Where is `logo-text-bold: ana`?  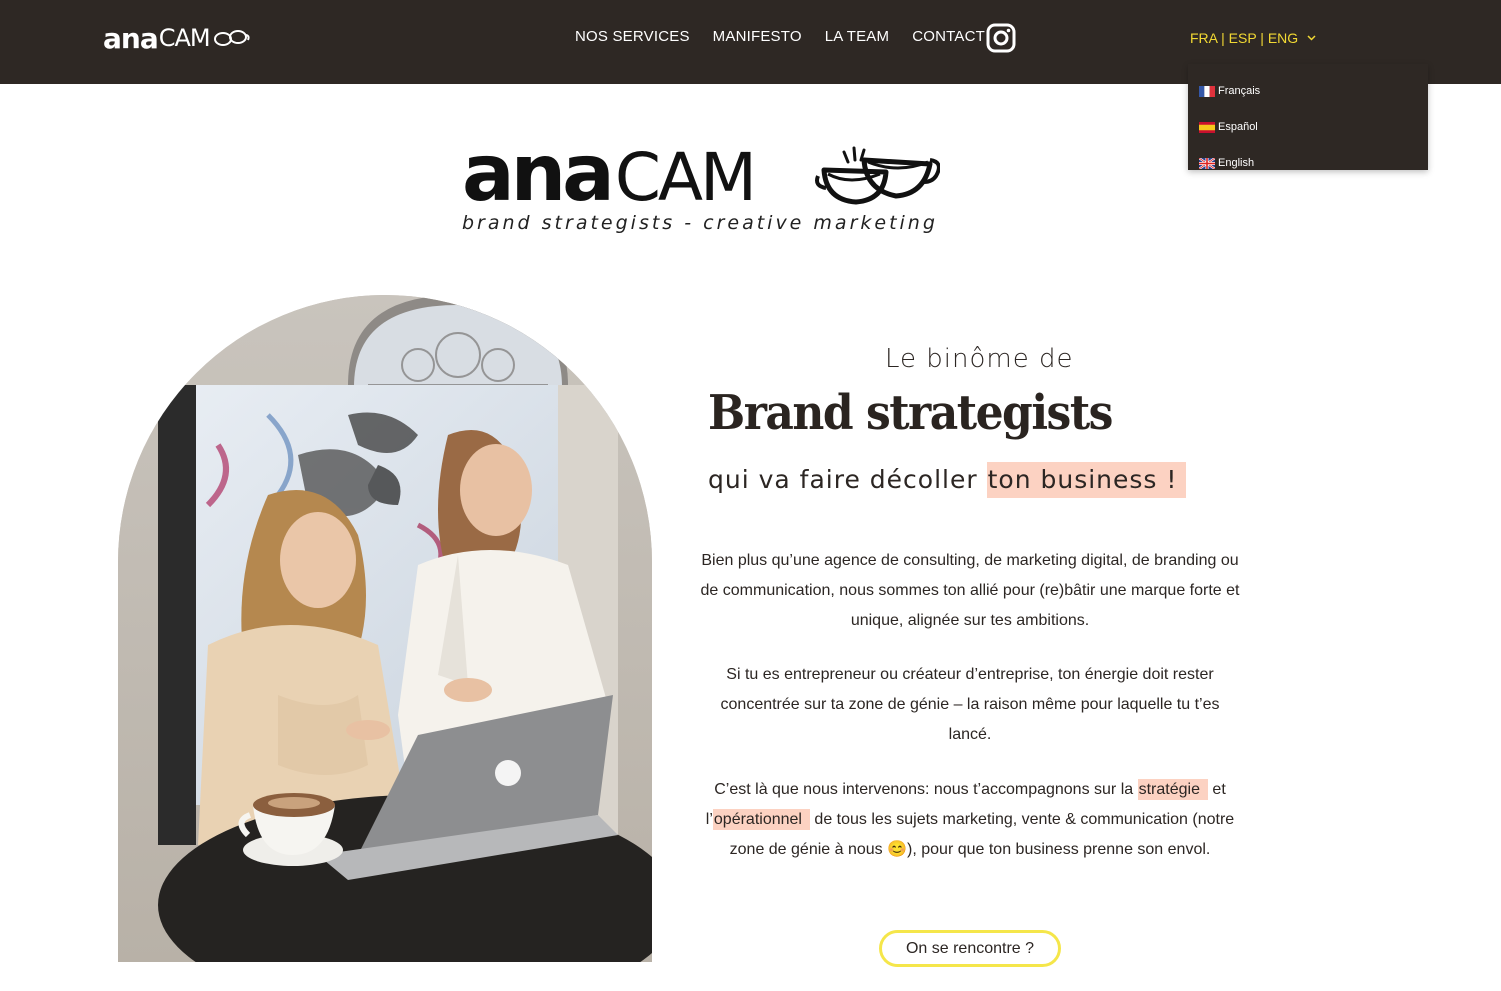
logo-text-bold: ana is located at coordinates (131, 38).